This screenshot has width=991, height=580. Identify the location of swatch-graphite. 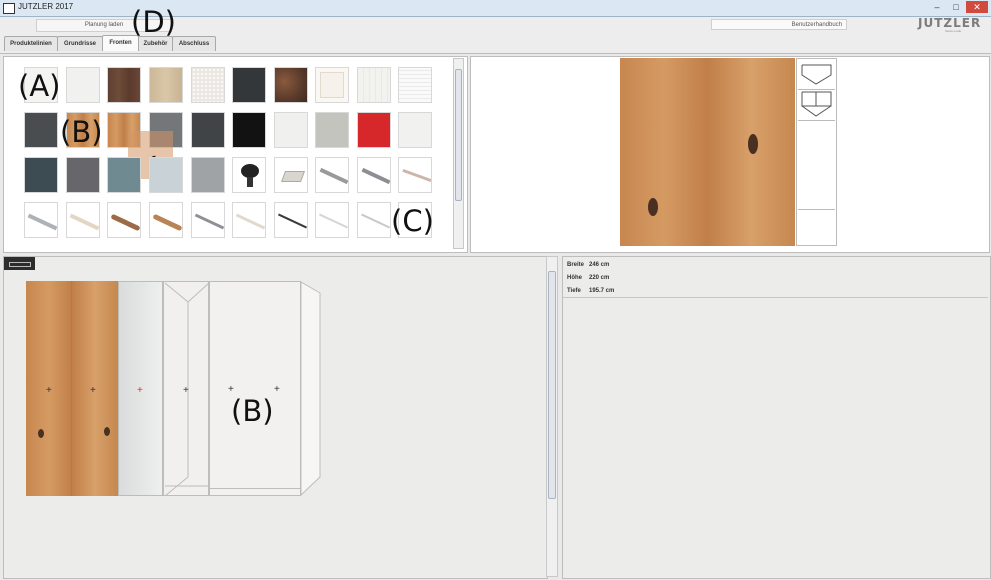
(41, 130).